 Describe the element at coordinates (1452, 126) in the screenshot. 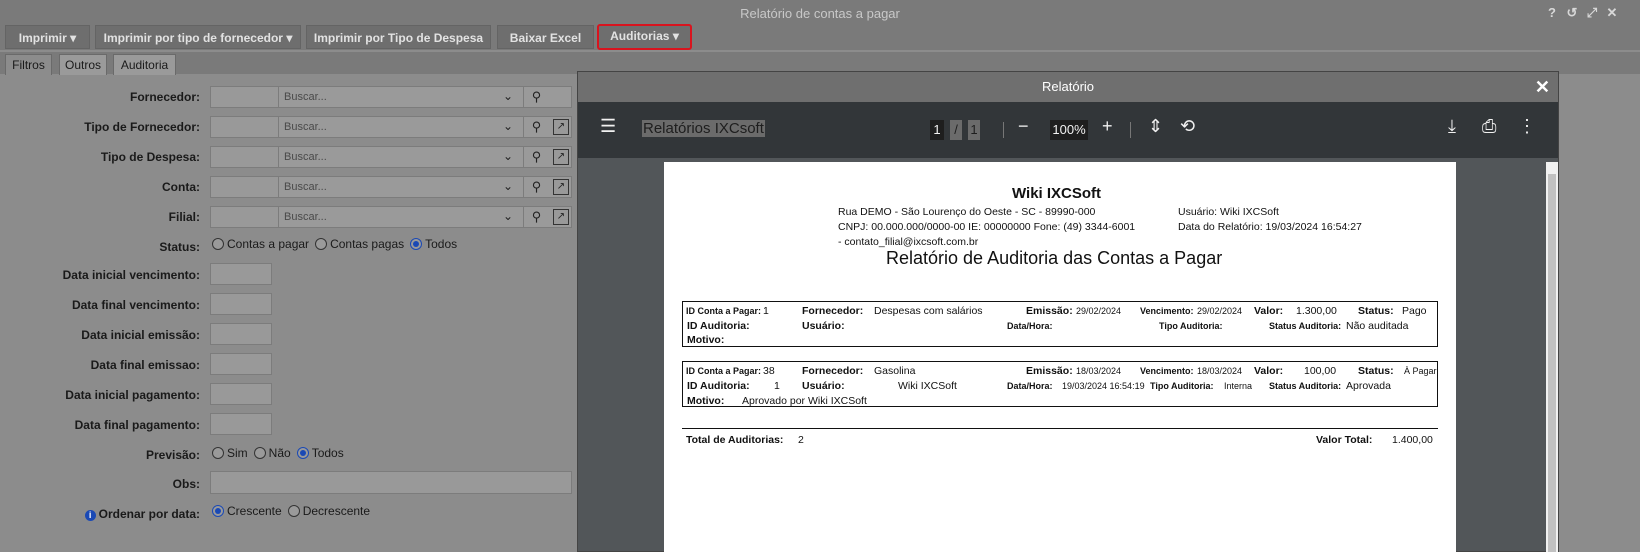

I see `download-icon: ⤓` at that location.